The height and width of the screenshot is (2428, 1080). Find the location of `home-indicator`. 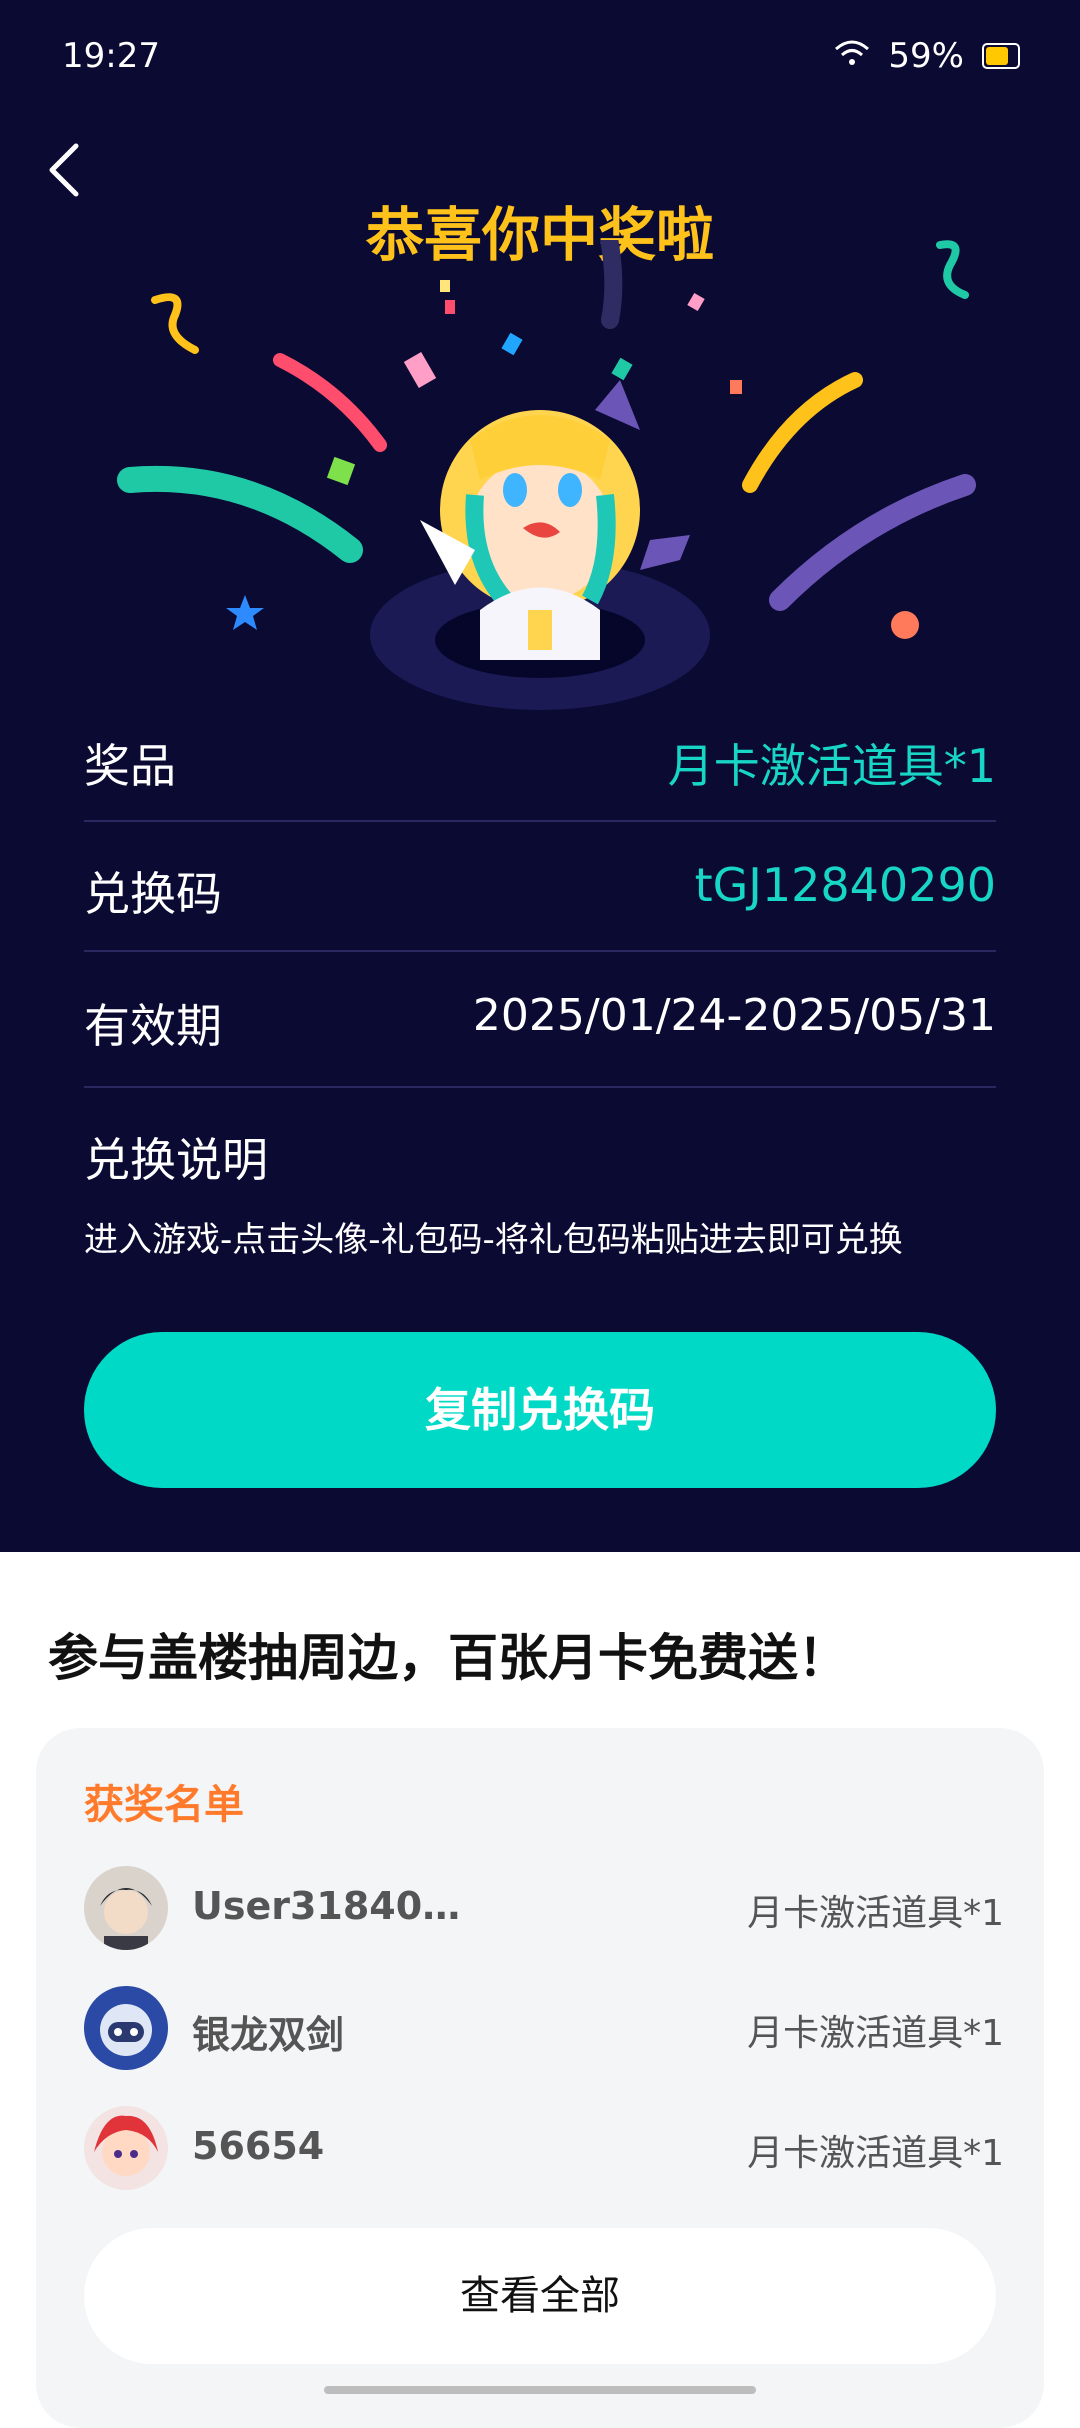

home-indicator is located at coordinates (540, 2390).